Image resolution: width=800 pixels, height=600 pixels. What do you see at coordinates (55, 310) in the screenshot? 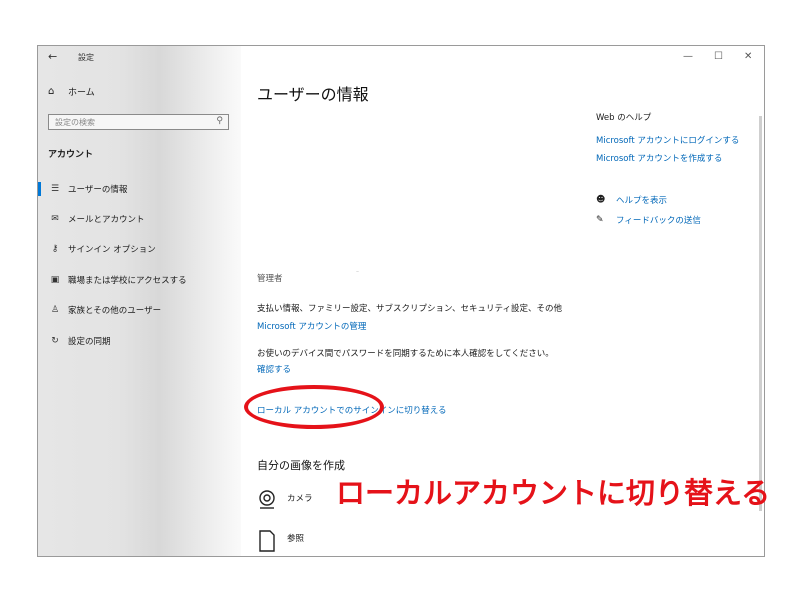
I see `person-icon: ♙` at bounding box center [55, 310].